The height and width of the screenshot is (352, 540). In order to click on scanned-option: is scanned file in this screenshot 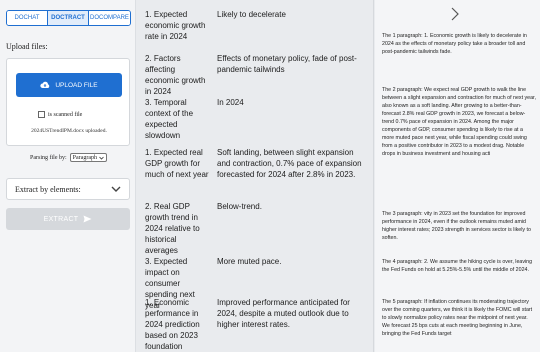, I will do `click(60, 114)`.